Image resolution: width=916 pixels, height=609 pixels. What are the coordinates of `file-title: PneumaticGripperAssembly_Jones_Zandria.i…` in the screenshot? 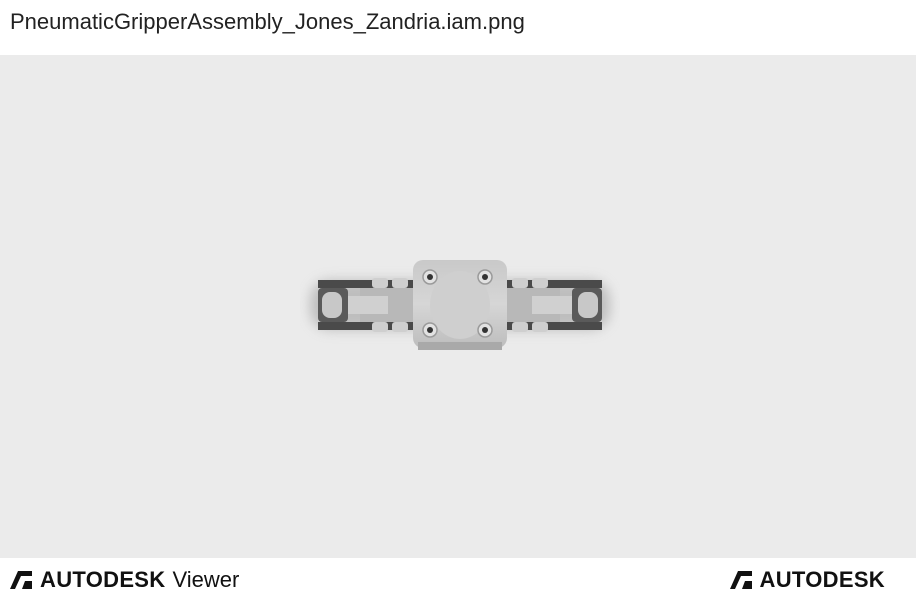 It's located at (267, 21).